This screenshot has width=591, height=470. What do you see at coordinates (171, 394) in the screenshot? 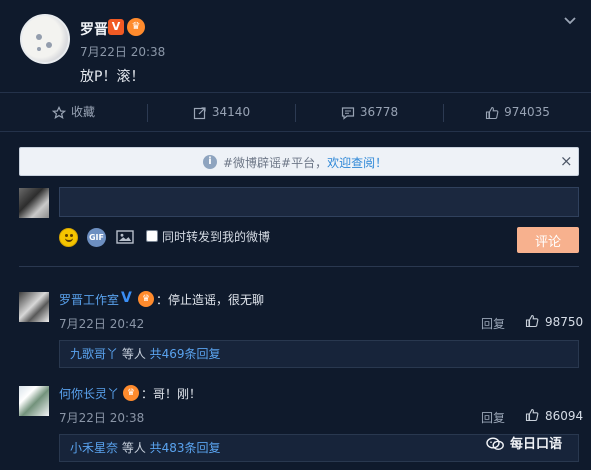
I see `comment-text: ：哥！刚！` at bounding box center [171, 394].